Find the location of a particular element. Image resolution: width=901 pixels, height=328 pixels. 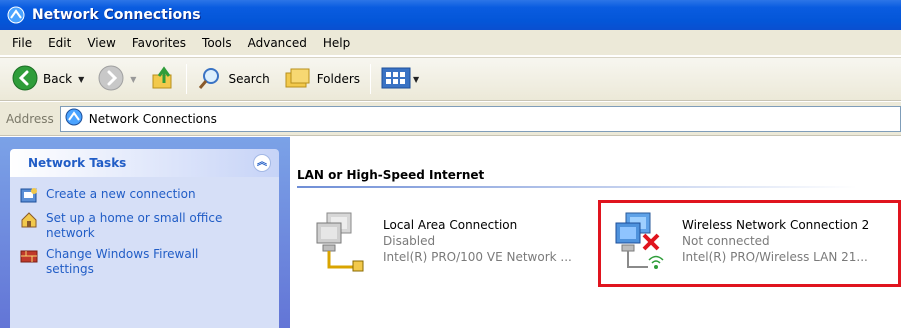

group-header: LAN or High-Speed Internet is located at coordinates (577, 178).